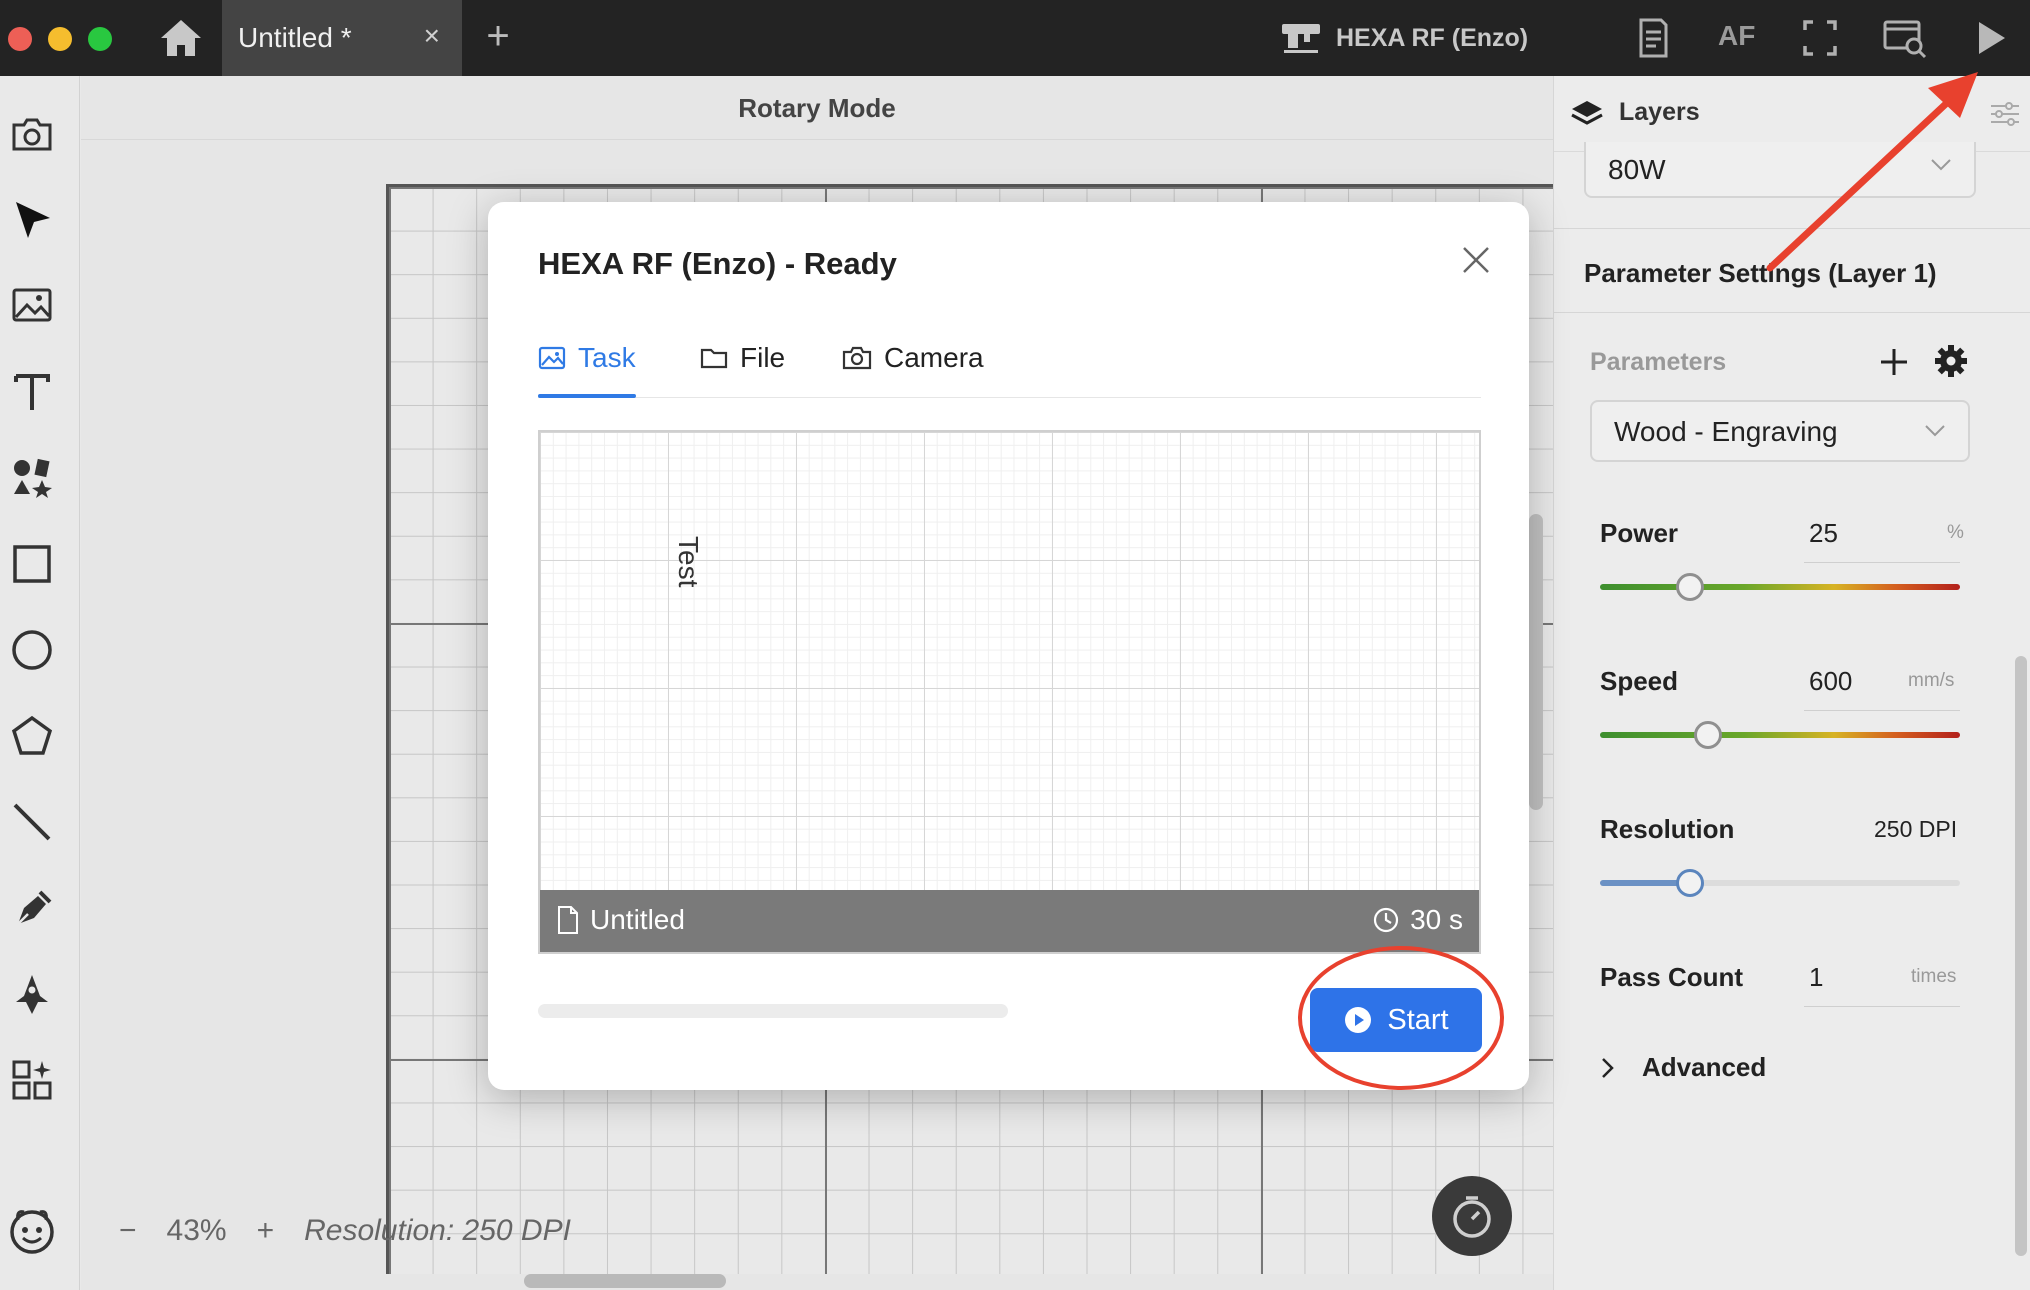  What do you see at coordinates (181, 38) in the screenshot?
I see `home-icon` at bounding box center [181, 38].